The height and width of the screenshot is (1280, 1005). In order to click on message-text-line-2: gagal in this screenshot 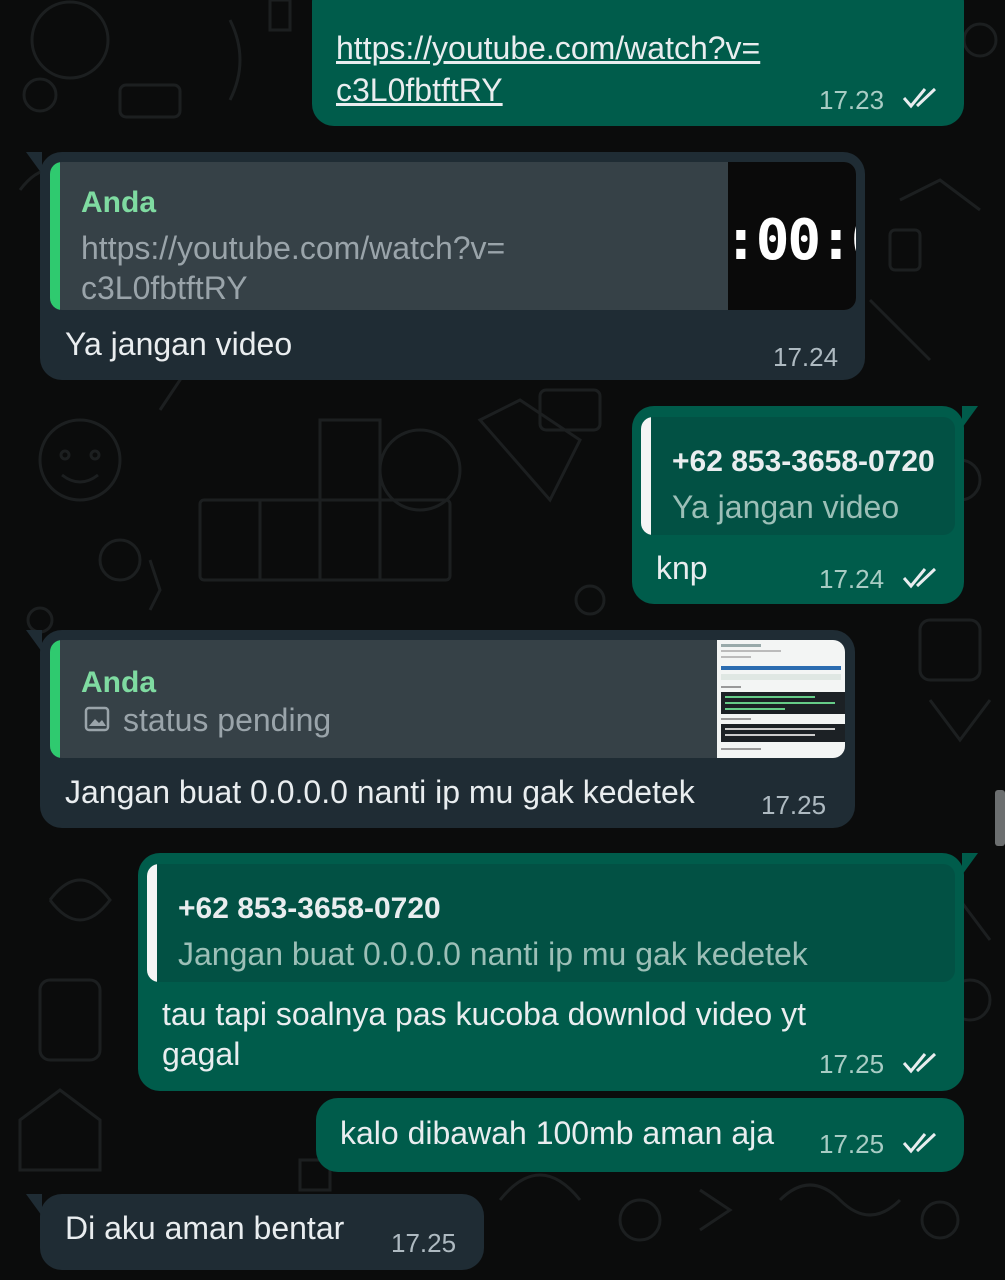, I will do `click(201, 1054)`.